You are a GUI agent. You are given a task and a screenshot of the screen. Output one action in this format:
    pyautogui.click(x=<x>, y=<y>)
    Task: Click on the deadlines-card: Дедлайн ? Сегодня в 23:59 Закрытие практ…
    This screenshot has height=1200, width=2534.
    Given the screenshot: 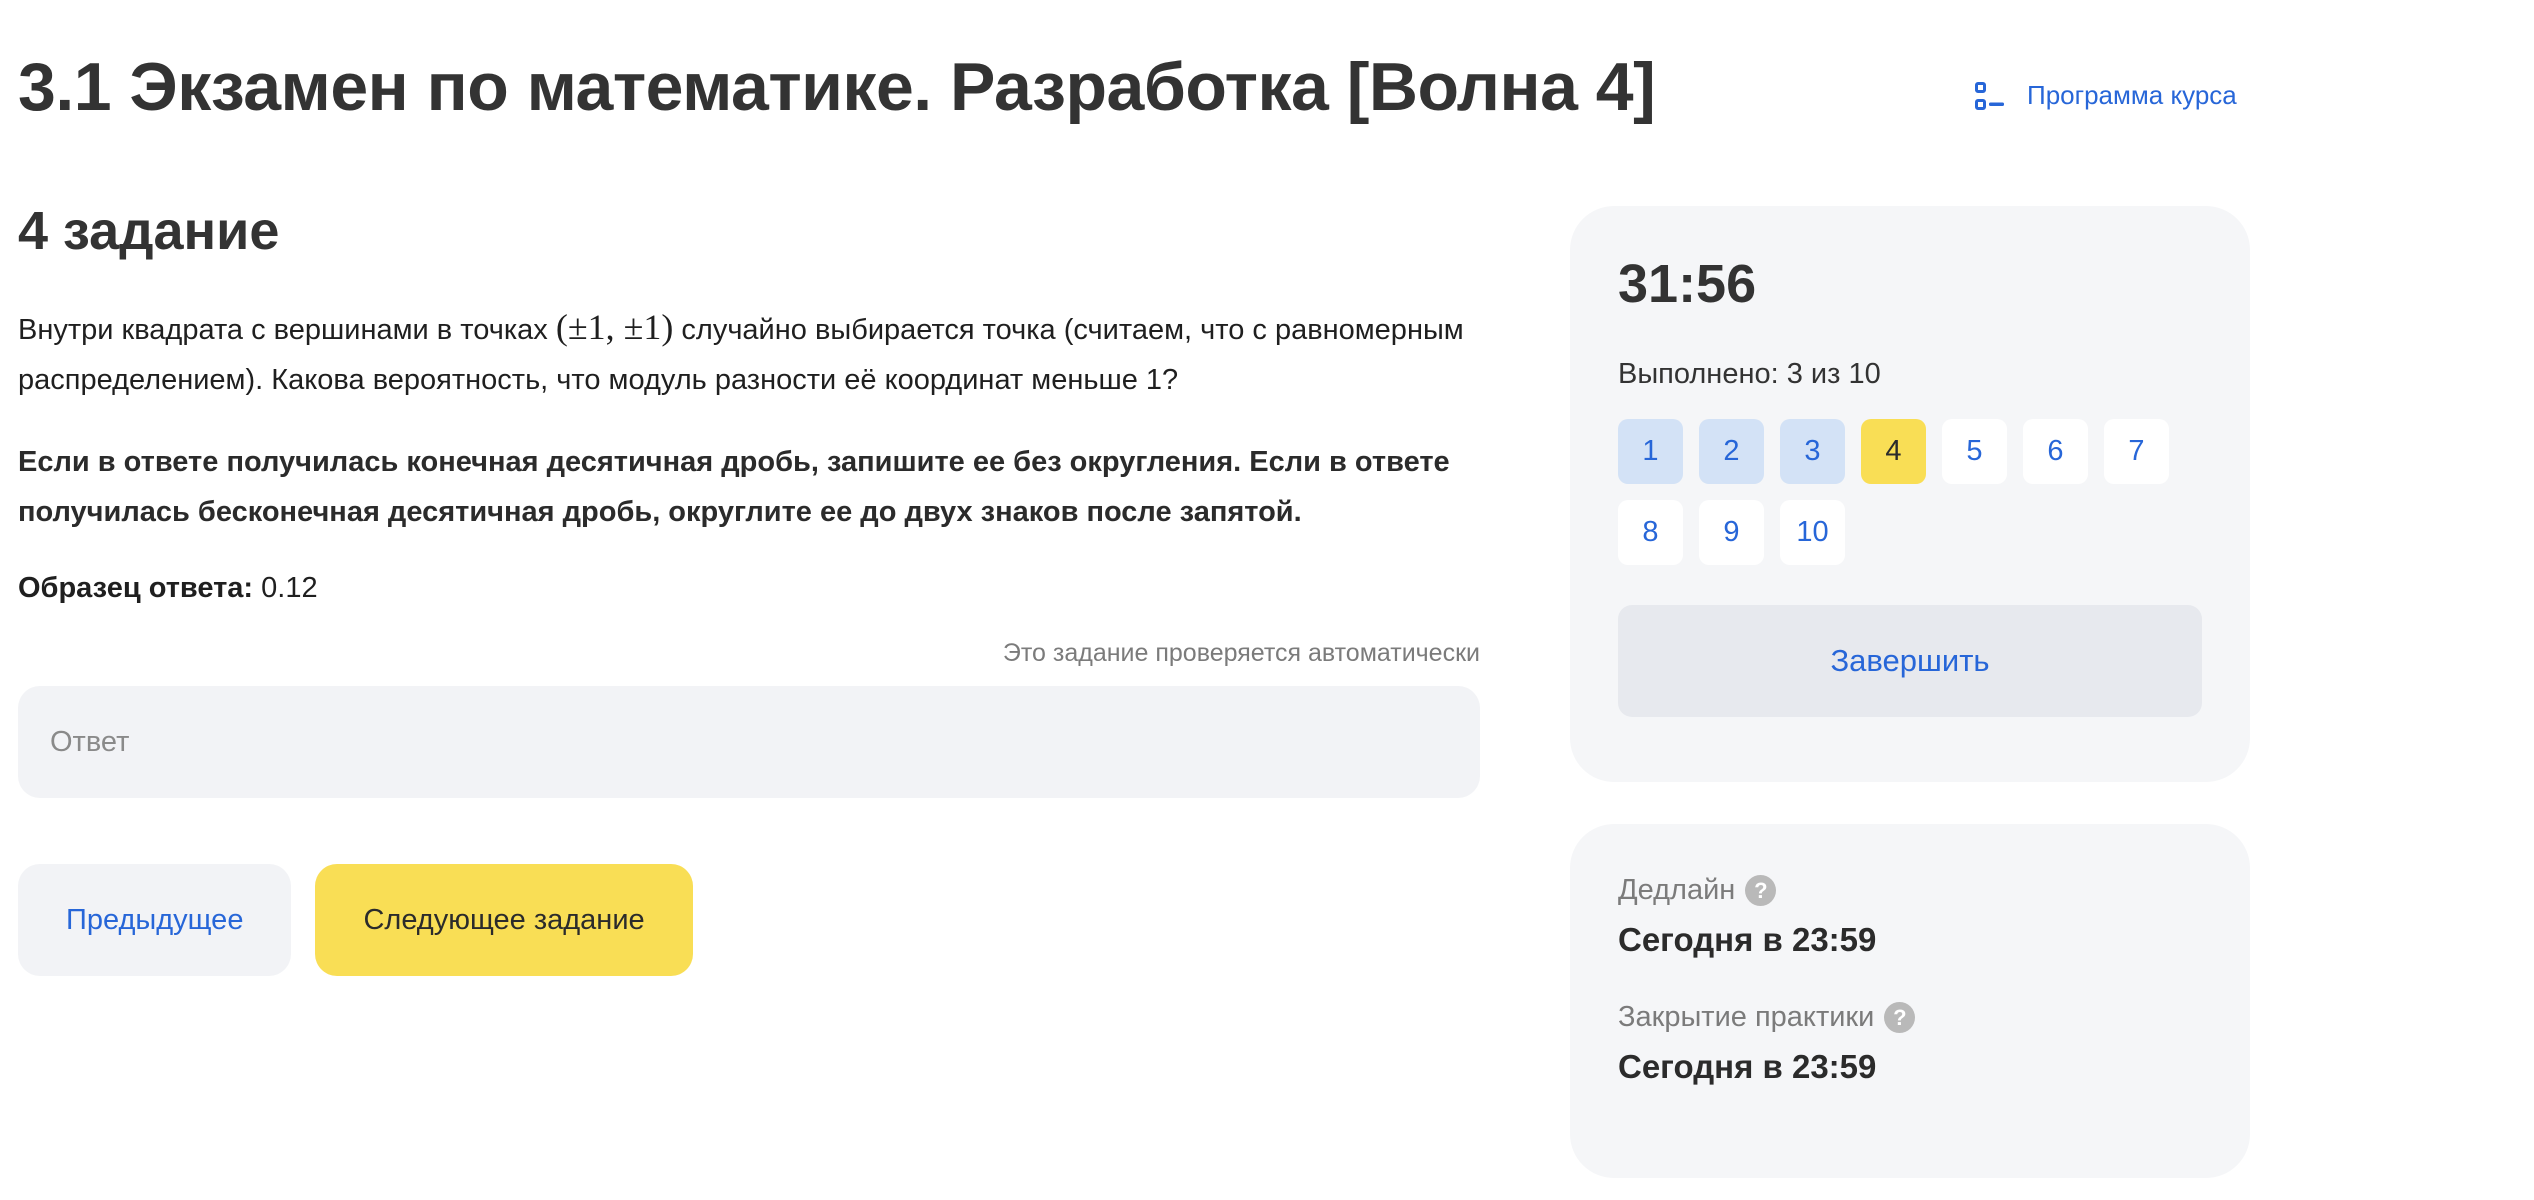 What is the action you would take?
    pyautogui.click(x=1910, y=1001)
    